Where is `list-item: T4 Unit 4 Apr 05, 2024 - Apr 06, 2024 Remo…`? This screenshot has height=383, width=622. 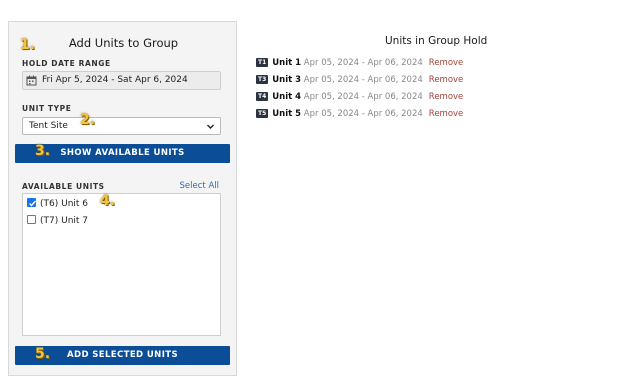 list-item: T4 Unit 4 Apr 05, 2024 - Apr 06, 2024 Remo… is located at coordinates (359, 98).